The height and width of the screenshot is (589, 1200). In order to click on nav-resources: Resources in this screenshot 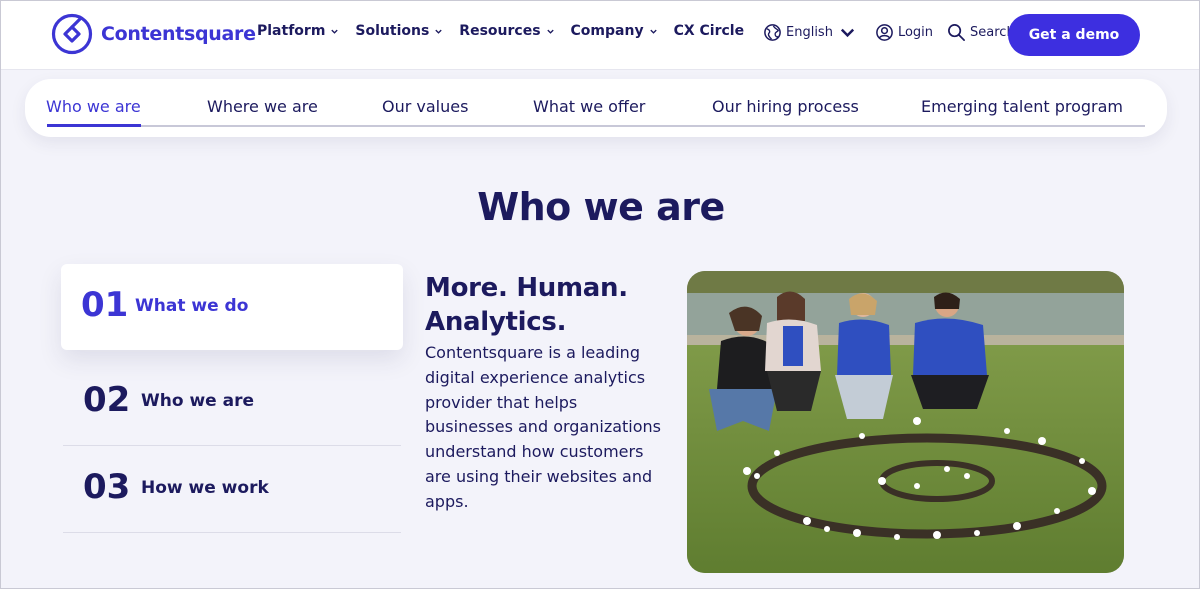, I will do `click(506, 31)`.